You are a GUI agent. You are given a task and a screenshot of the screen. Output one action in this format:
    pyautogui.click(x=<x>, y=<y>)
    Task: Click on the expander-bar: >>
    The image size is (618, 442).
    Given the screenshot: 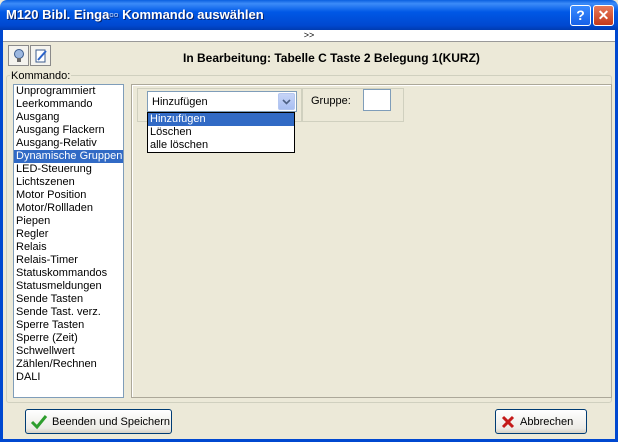 What is the action you would take?
    pyautogui.click(x=309, y=36)
    